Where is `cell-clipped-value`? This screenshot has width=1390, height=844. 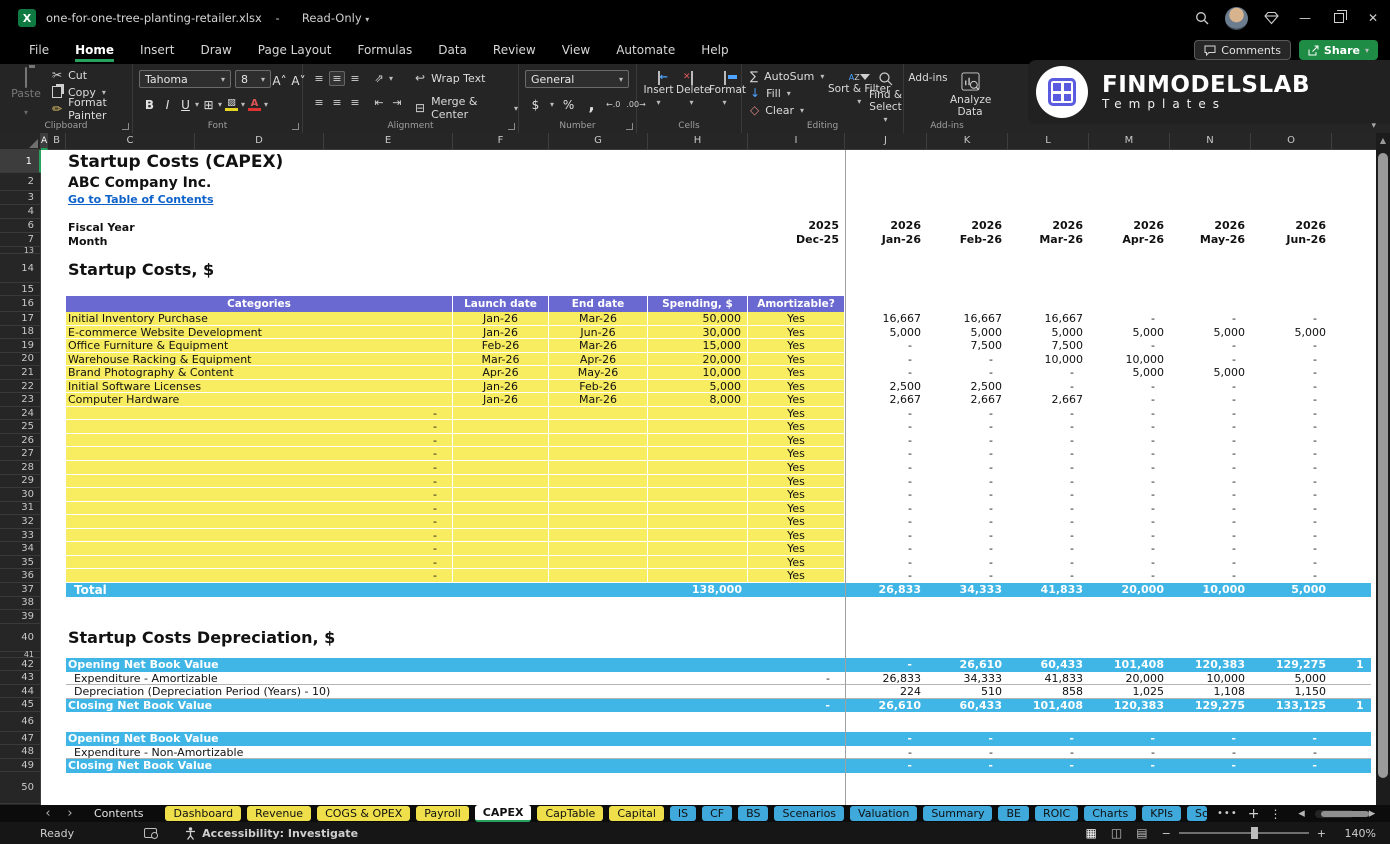 cell-clipped-value is located at coordinates (1351, 739).